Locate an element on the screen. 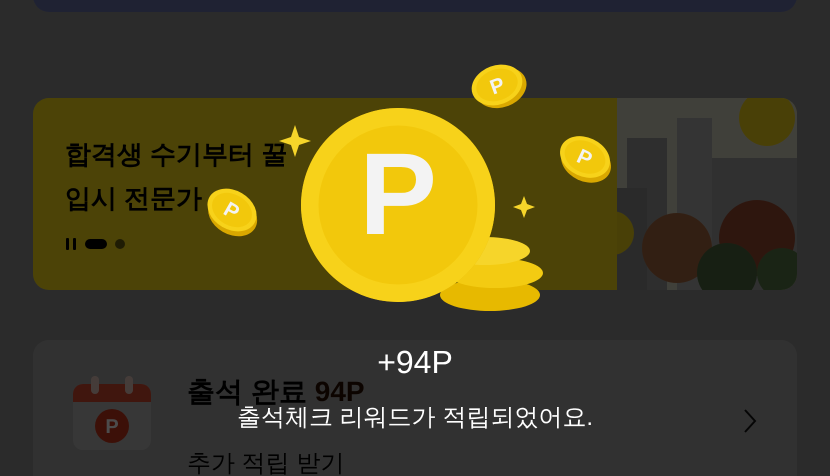 The width and height of the screenshot is (830, 476). banner-title: 입시 전문가 is located at coordinates (133, 198).